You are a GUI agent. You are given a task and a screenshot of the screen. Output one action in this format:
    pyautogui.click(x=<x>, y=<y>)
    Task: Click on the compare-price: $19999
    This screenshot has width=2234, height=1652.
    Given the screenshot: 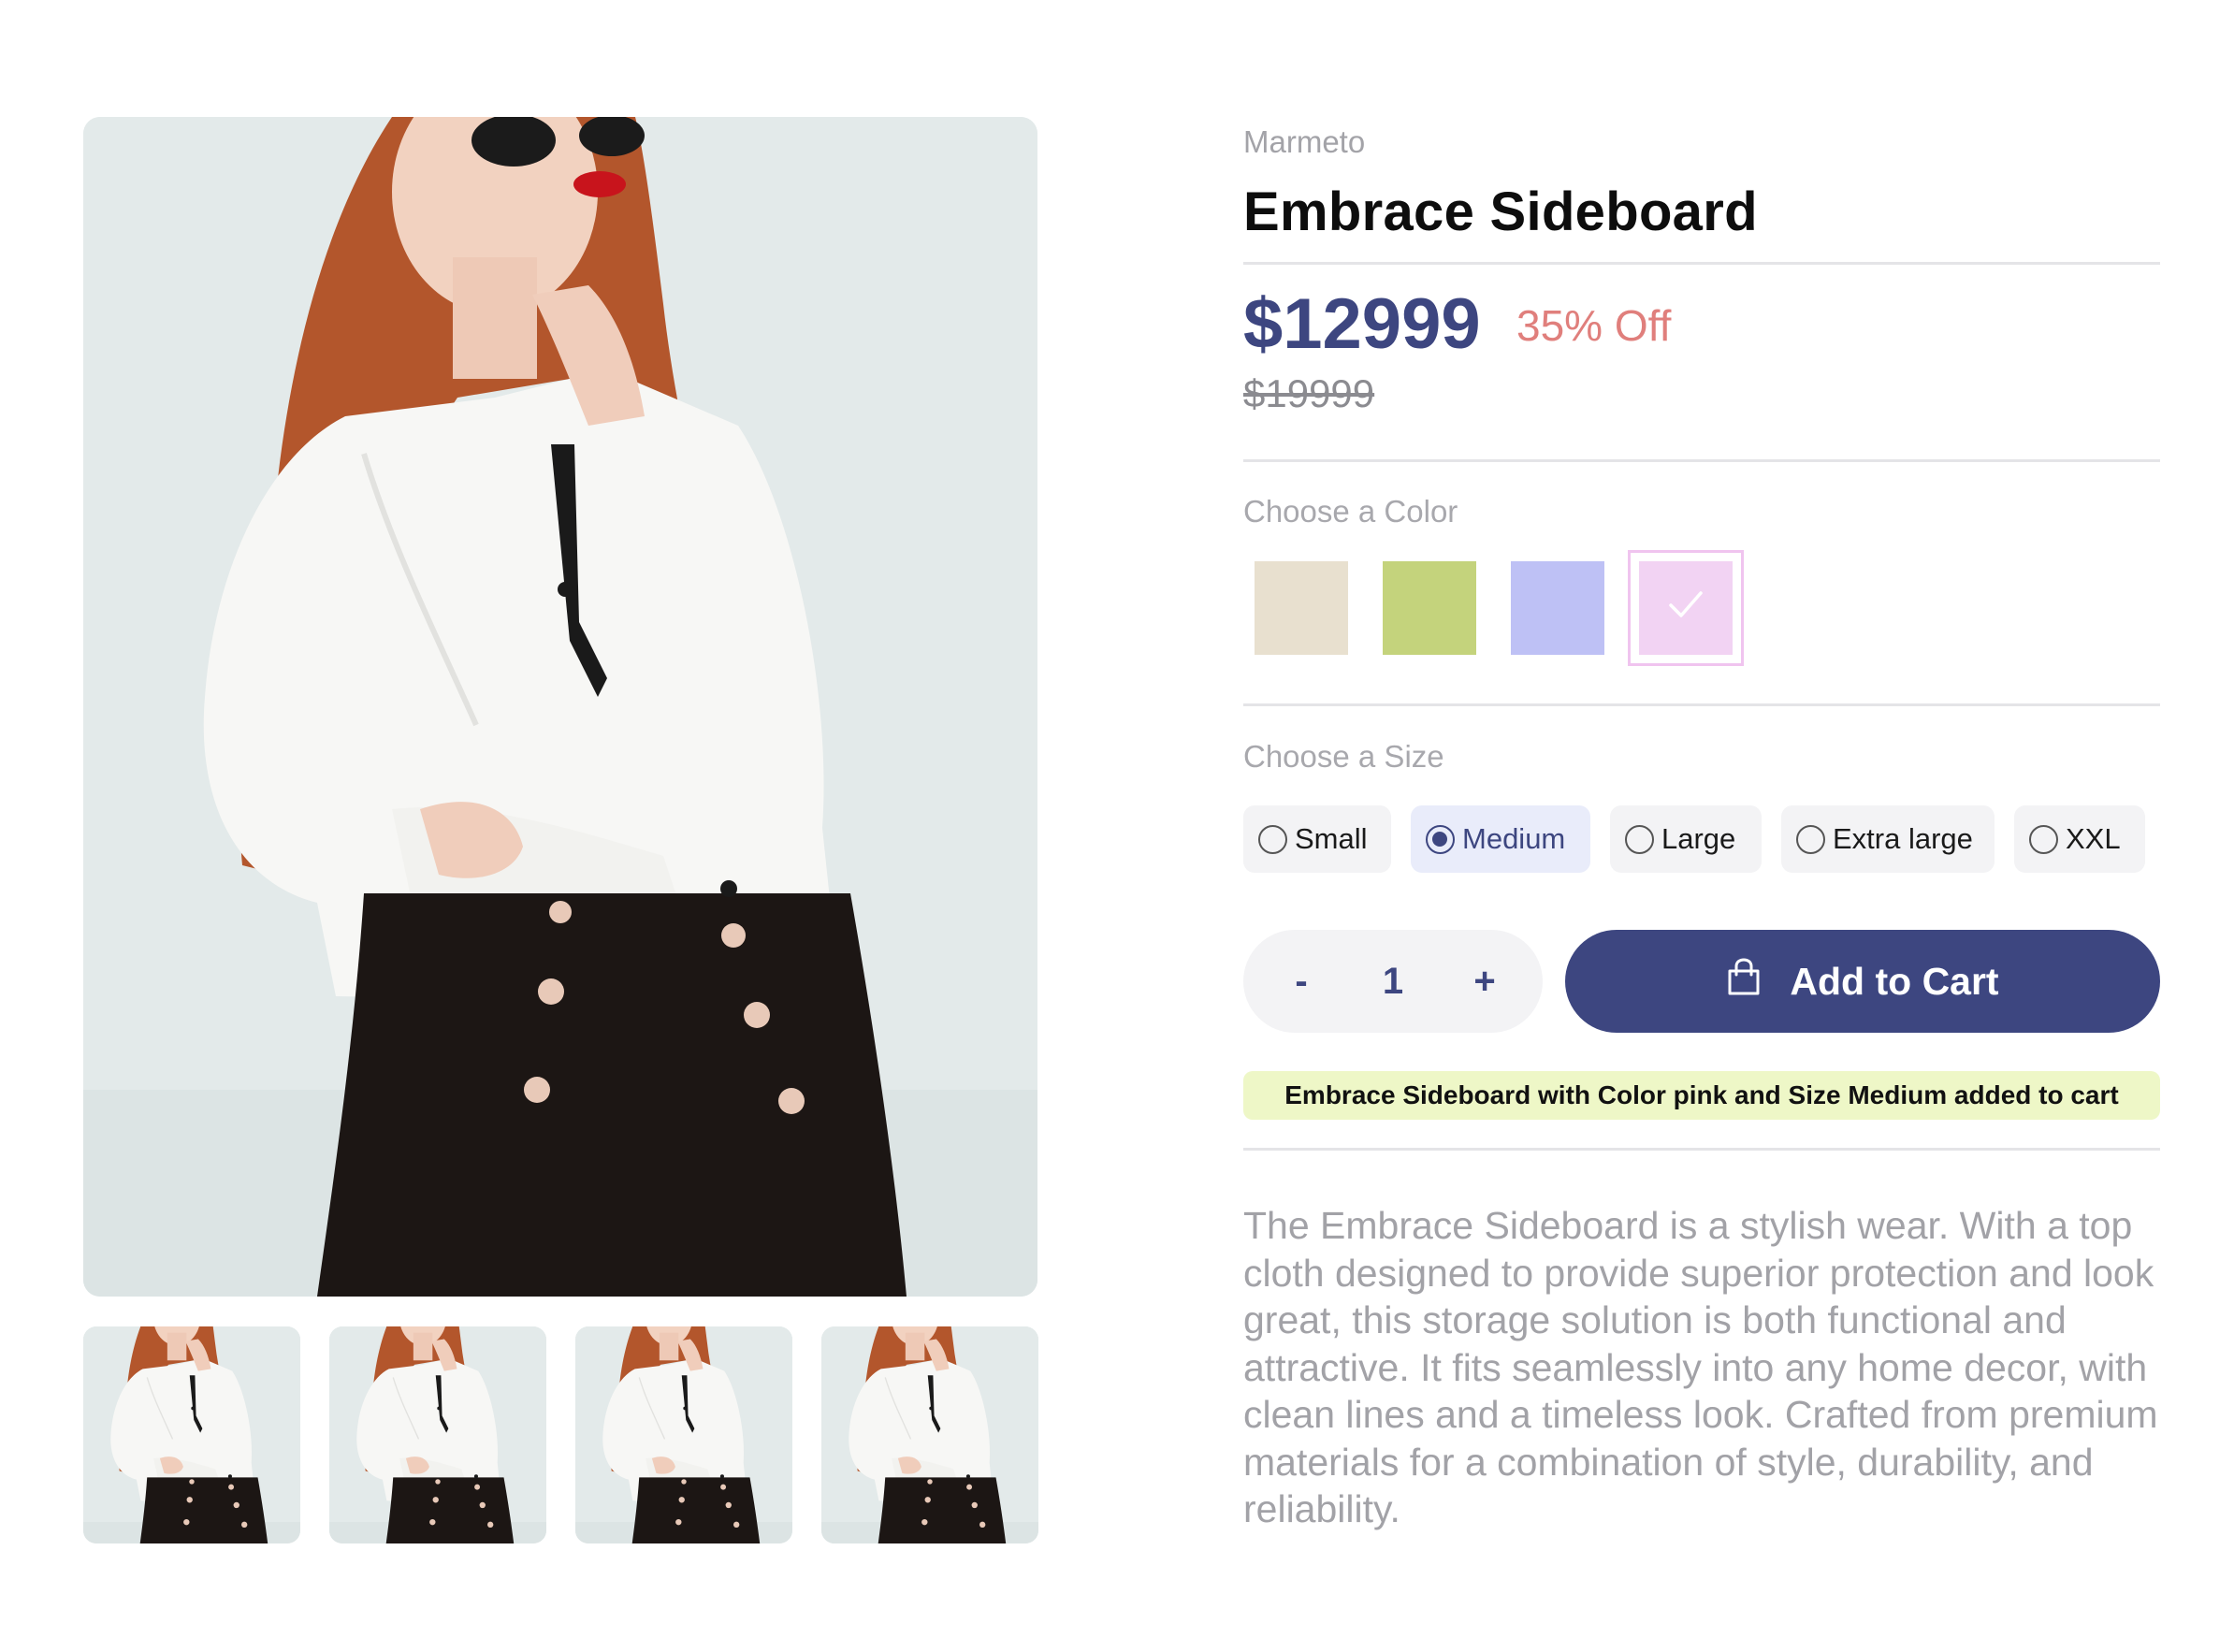 What is the action you would take?
    pyautogui.click(x=1309, y=393)
    